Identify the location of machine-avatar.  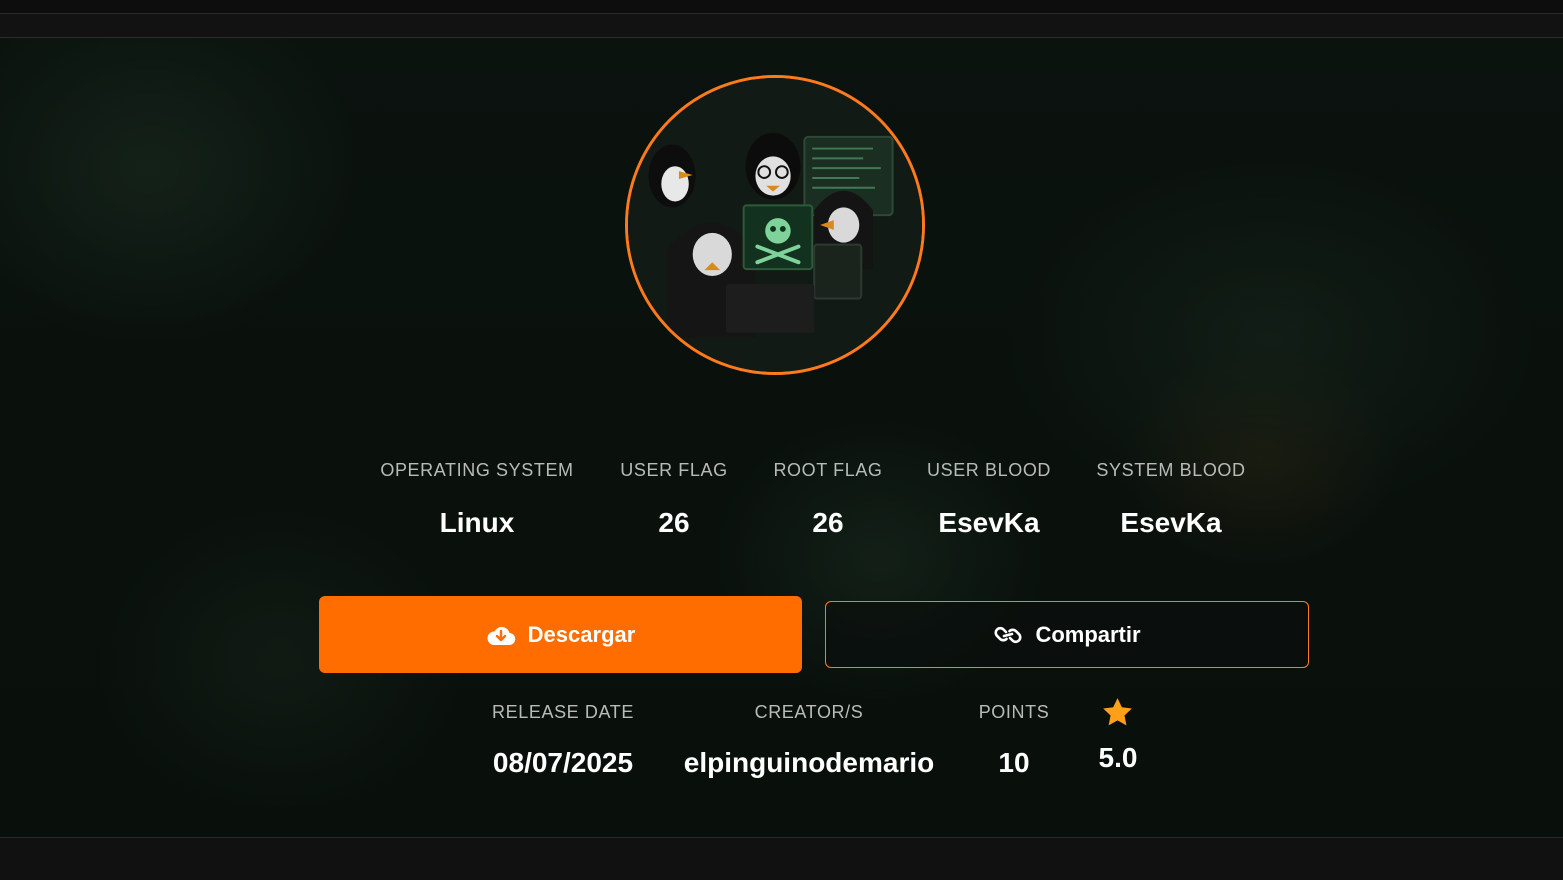
(775, 225).